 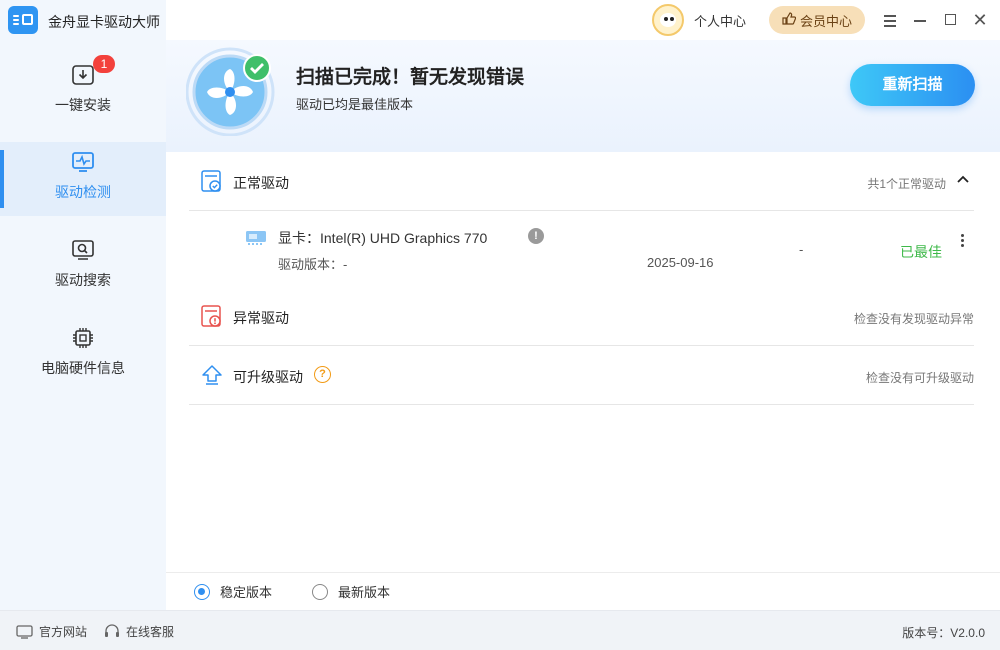 I want to click on online-support-link: 在线客服, so click(x=139, y=631).